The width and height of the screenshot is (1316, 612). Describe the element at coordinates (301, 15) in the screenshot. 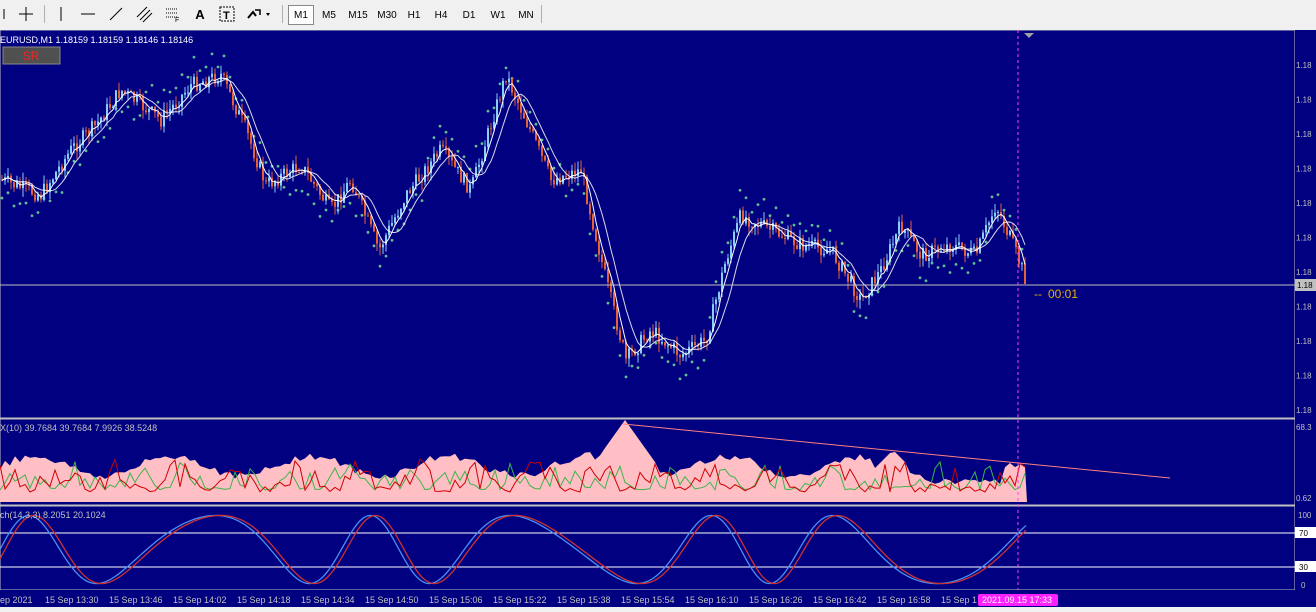

I see `timeframe-m1: M1` at that location.